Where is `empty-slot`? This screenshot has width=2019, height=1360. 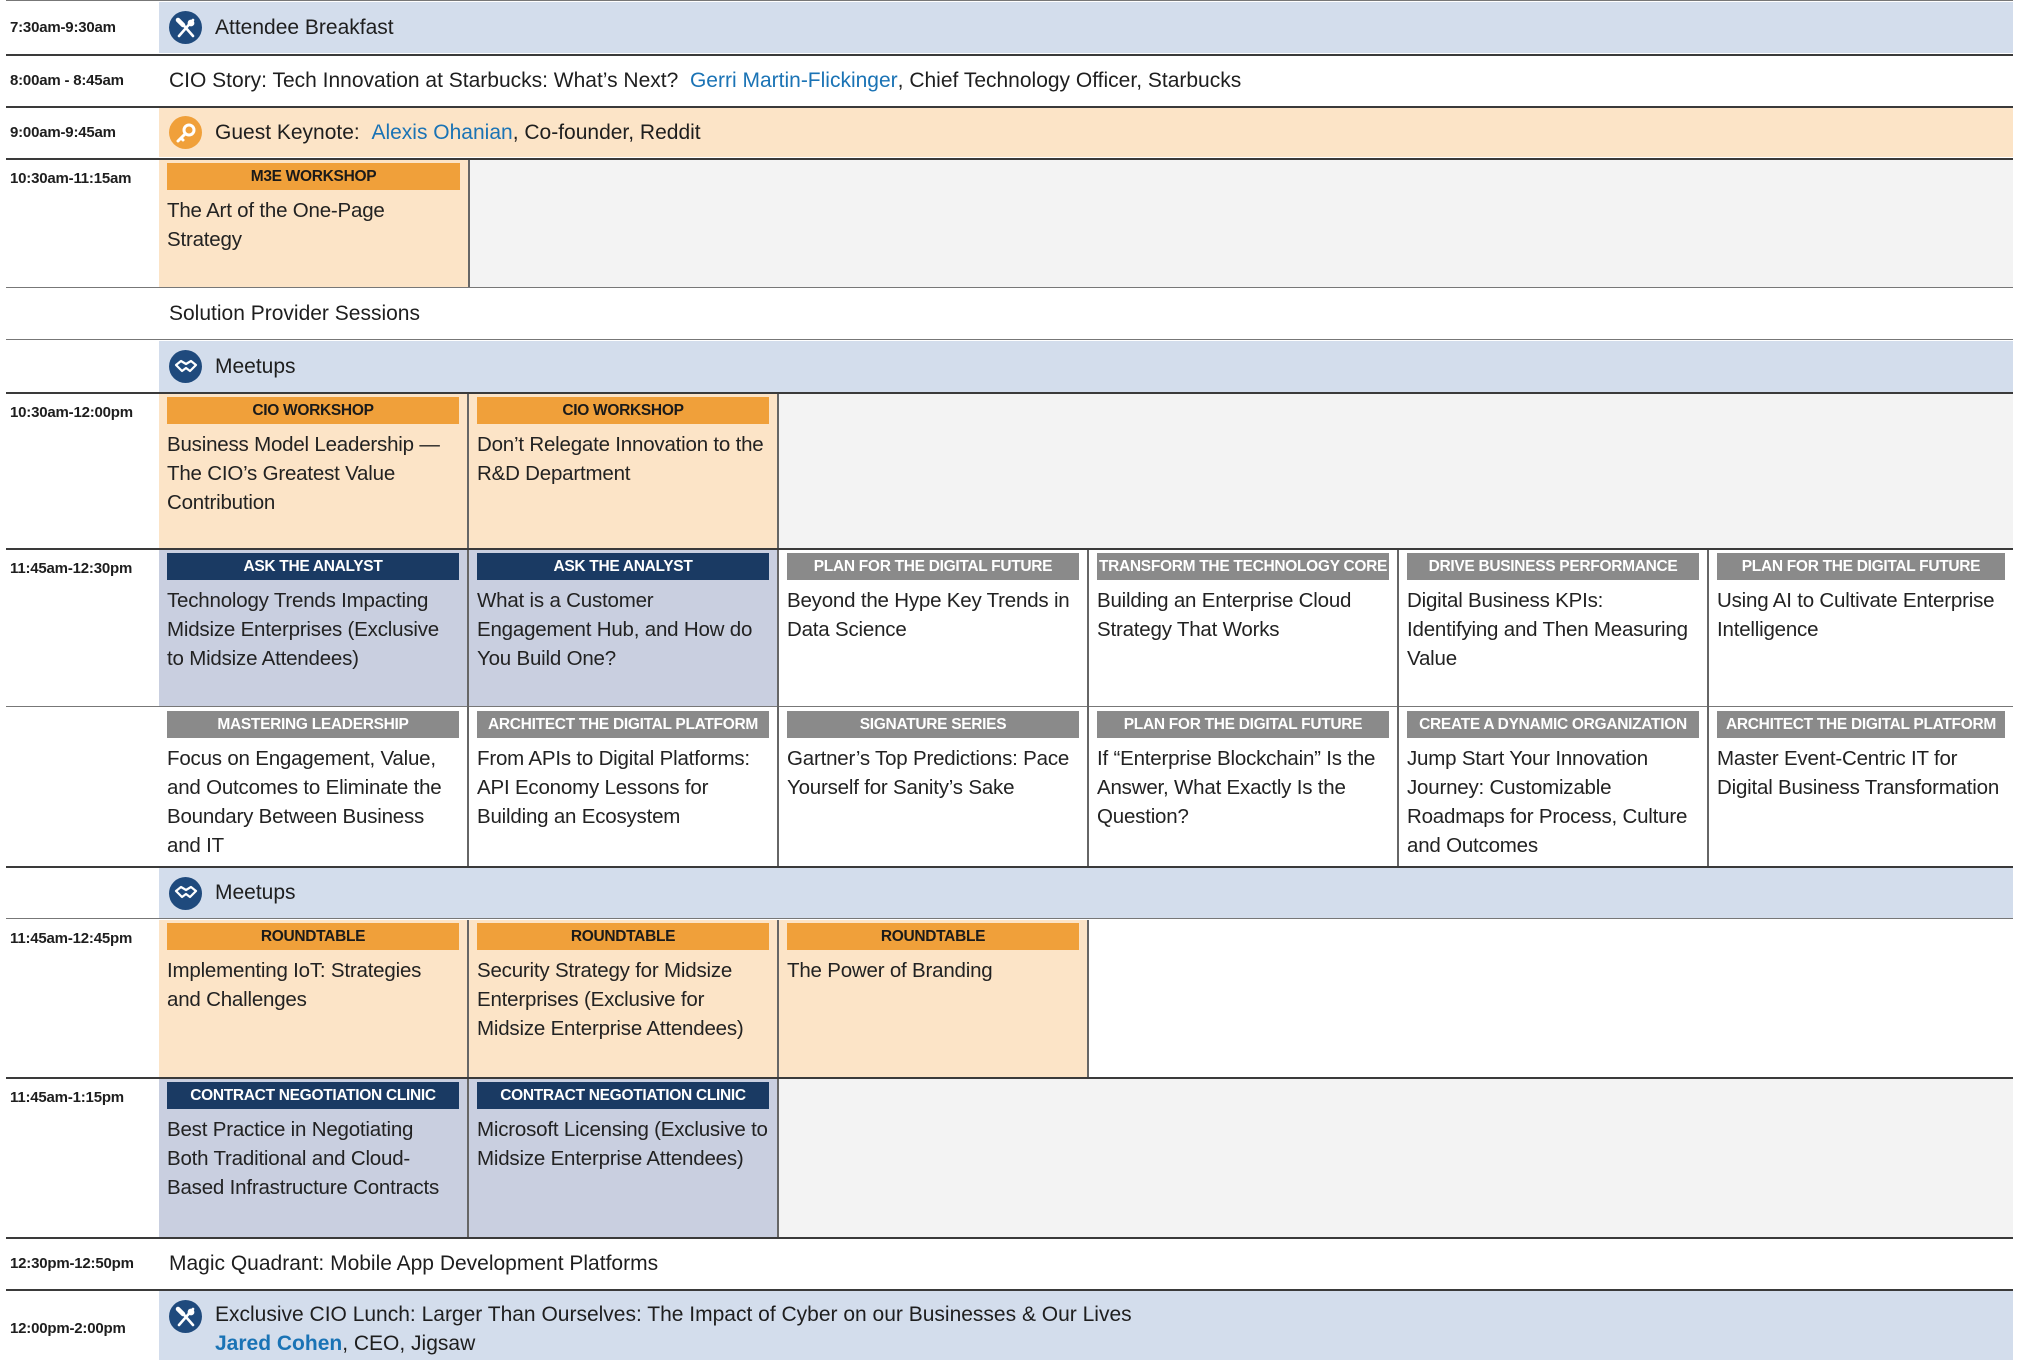
empty-slot is located at coordinates (1396, 471).